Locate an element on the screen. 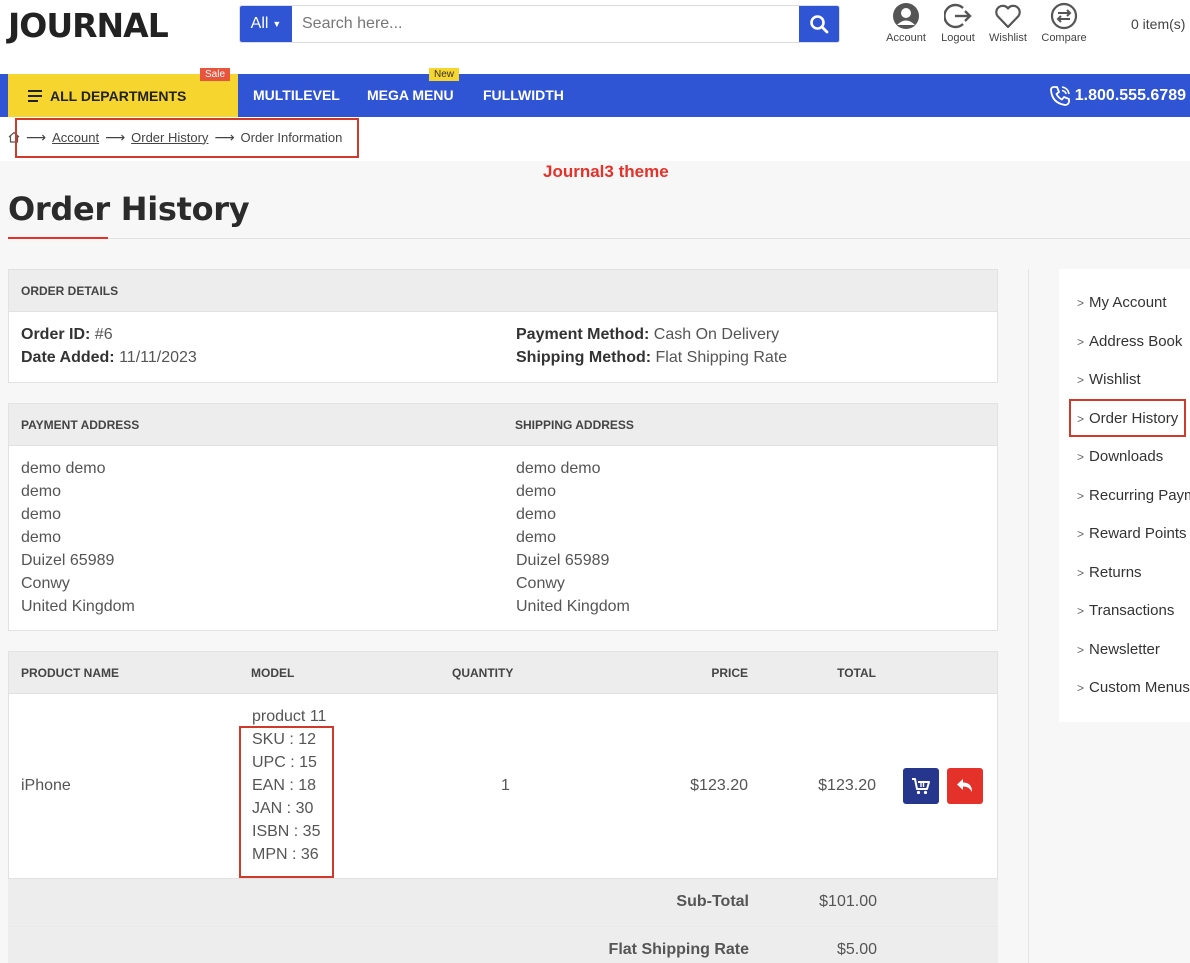 The height and width of the screenshot is (963, 1190). sidebar-item-label: Address Book is located at coordinates (1136, 341).